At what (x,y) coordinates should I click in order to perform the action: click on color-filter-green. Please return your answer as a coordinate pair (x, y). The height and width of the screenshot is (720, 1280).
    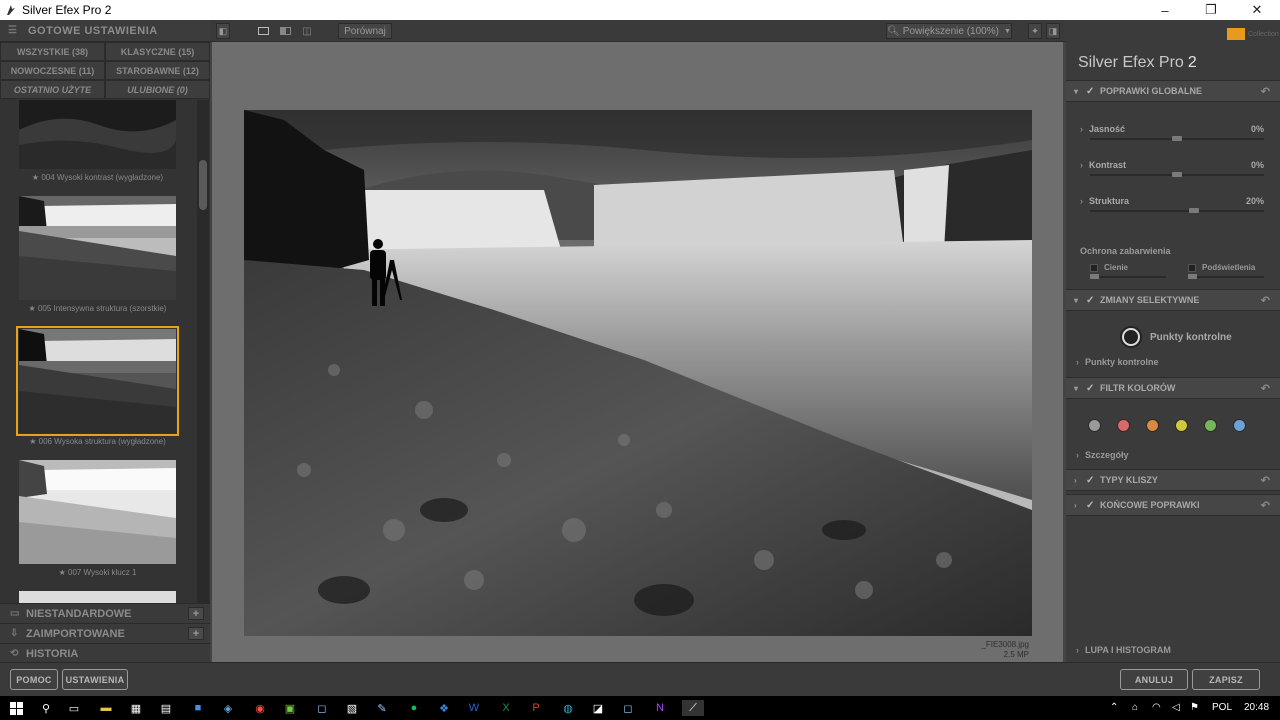
    Looking at the image, I should click on (1210, 425).